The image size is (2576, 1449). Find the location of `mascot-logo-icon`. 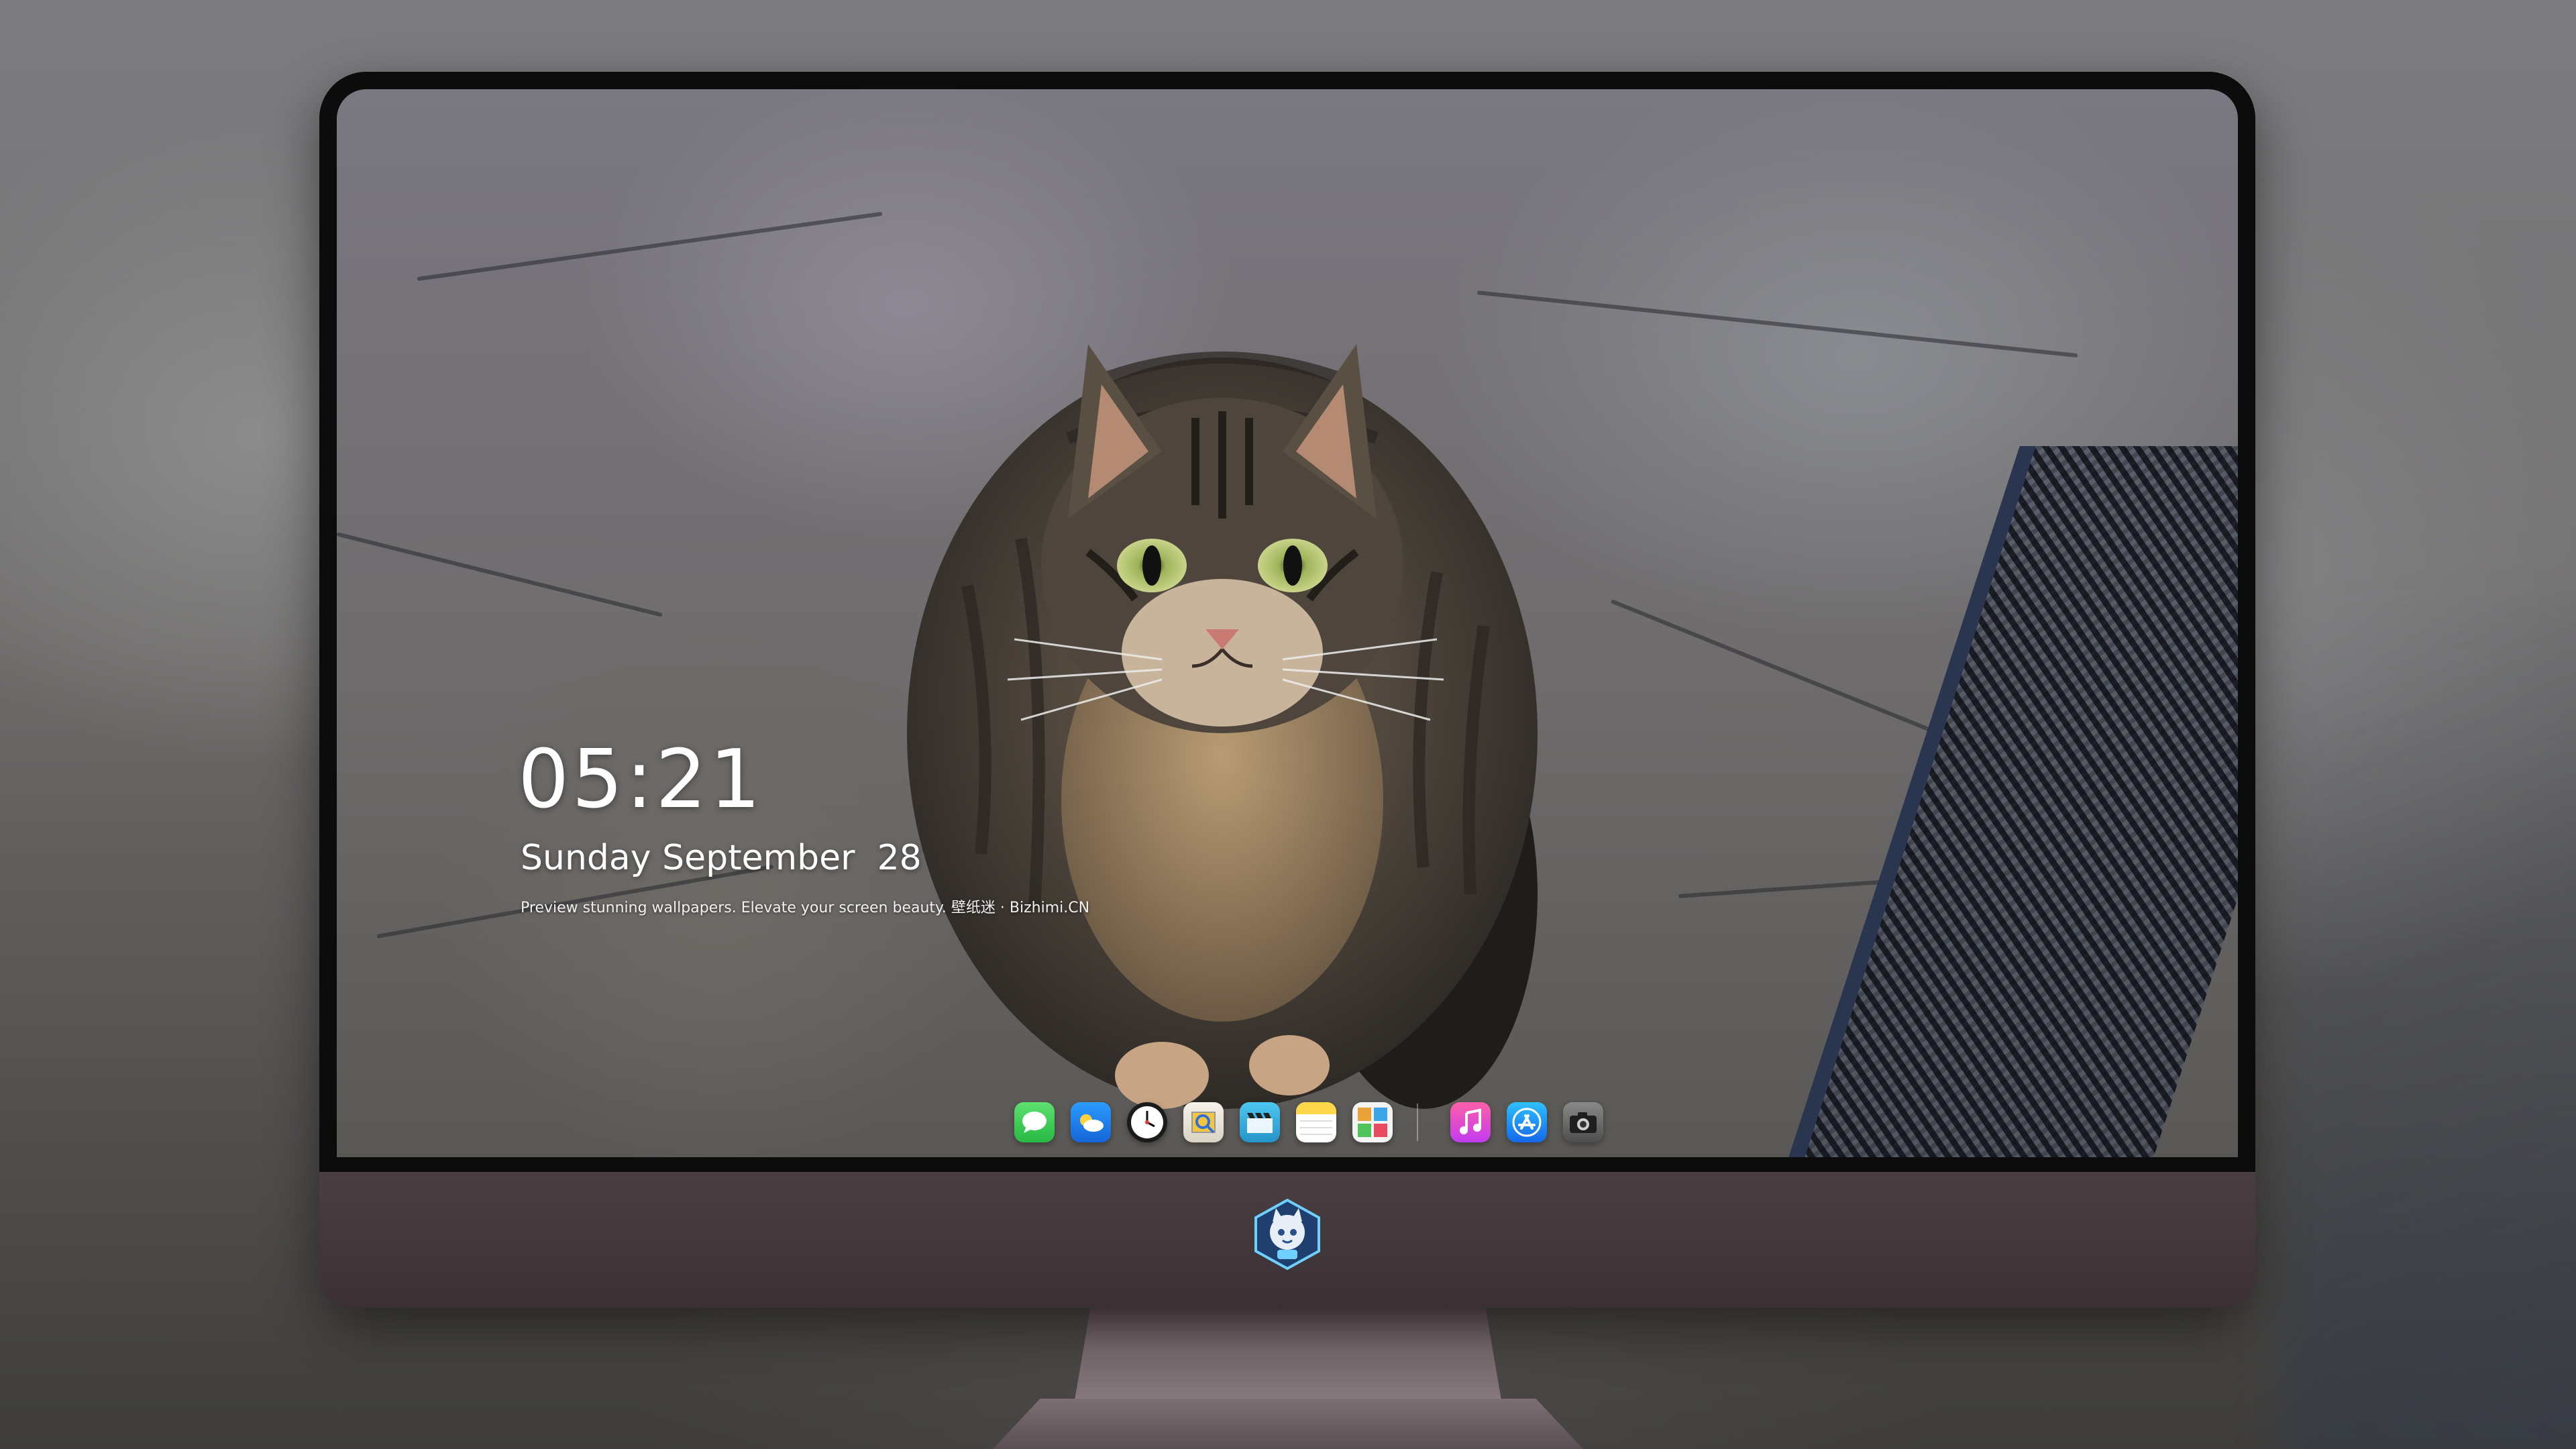

mascot-logo-icon is located at coordinates (1287, 1234).